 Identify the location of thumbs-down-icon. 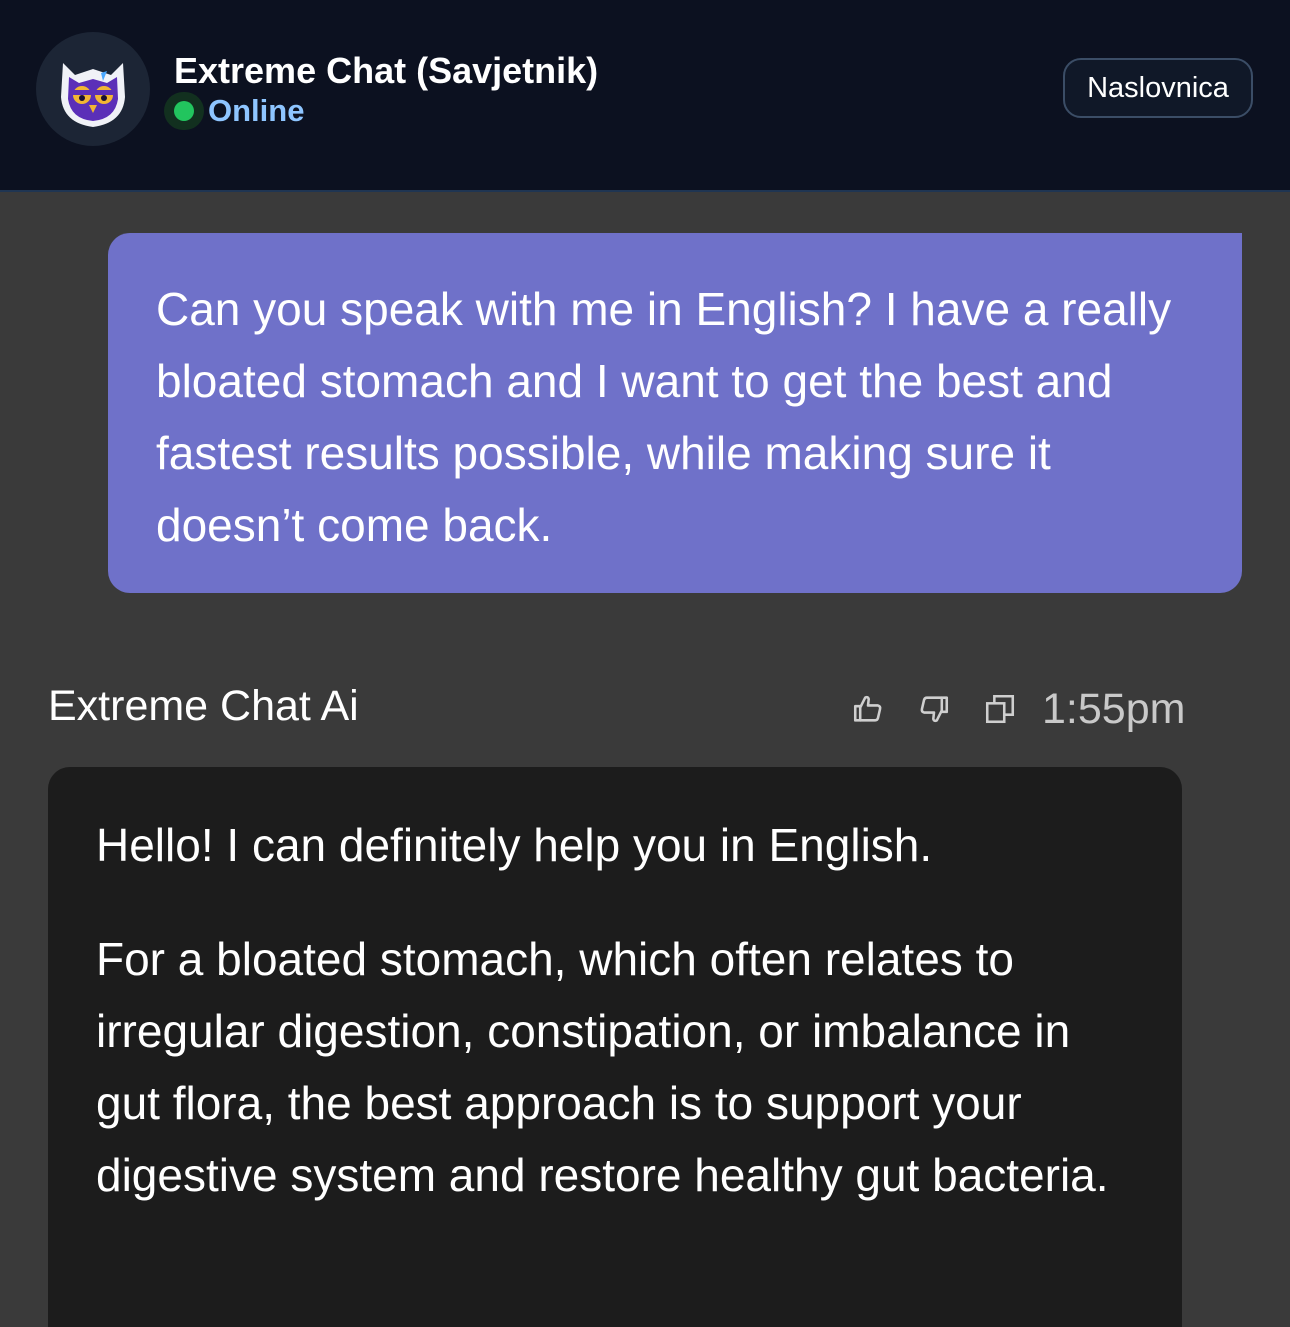
(934, 709).